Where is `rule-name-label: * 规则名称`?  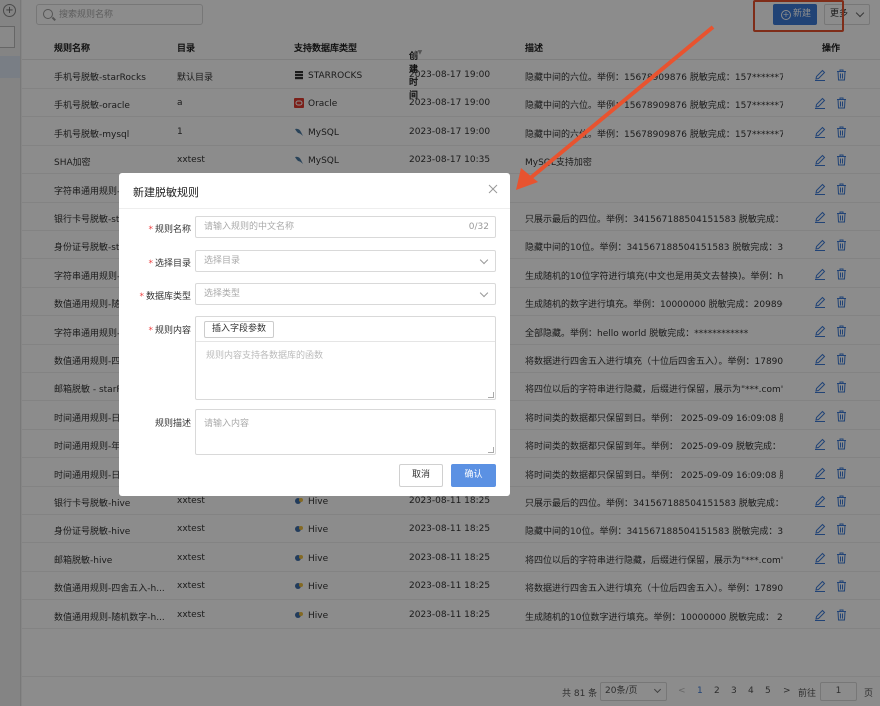 rule-name-label: * 规则名称 is located at coordinates (169, 230).